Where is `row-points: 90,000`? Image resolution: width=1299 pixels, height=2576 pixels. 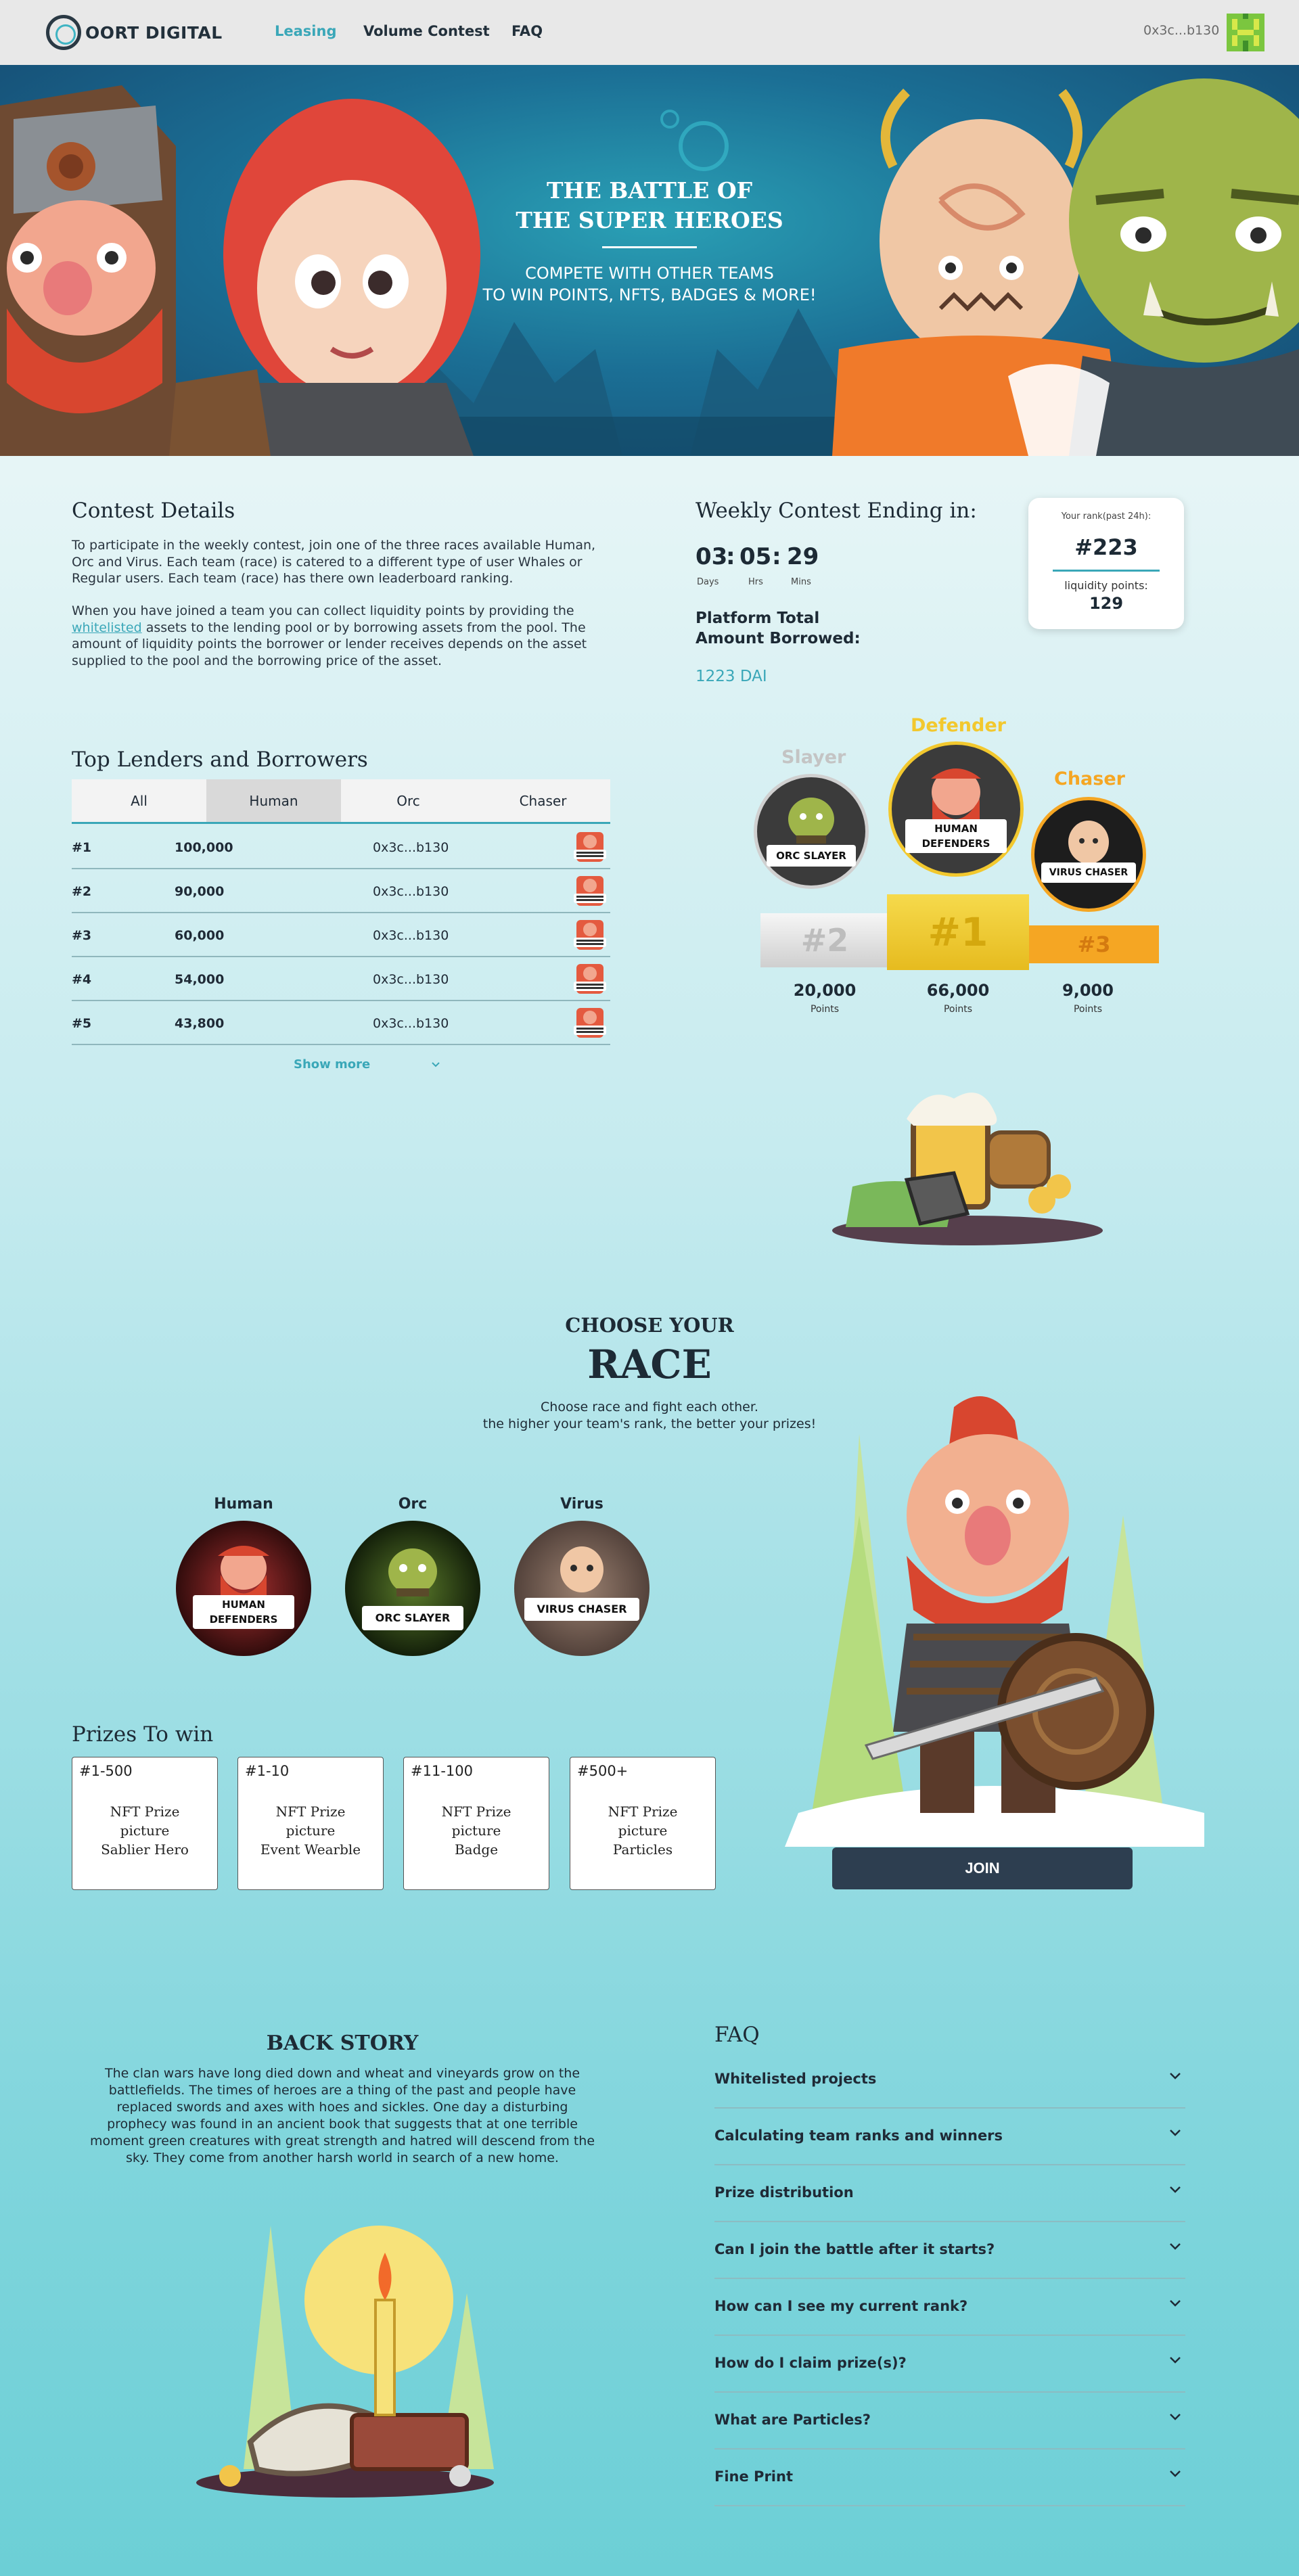 row-points: 90,000 is located at coordinates (200, 891).